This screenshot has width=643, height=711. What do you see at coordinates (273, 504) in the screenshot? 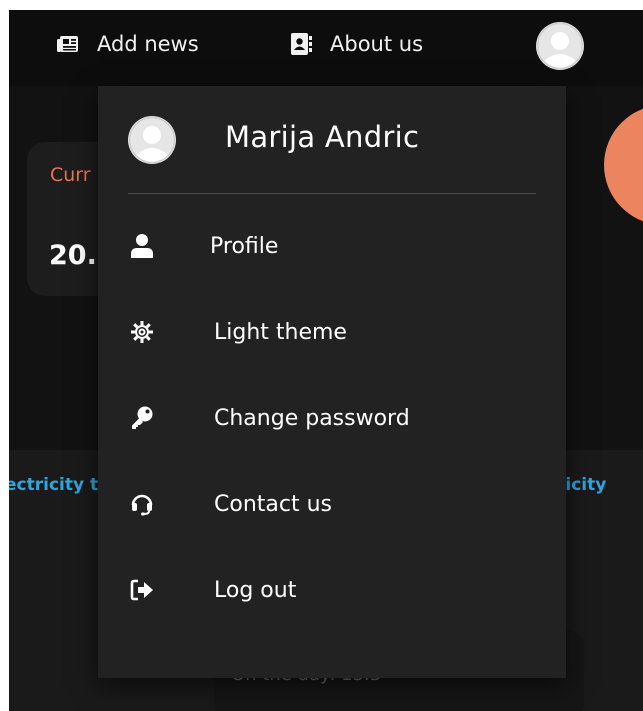
I see `menu-item-contact-us-label: Contact us` at bounding box center [273, 504].